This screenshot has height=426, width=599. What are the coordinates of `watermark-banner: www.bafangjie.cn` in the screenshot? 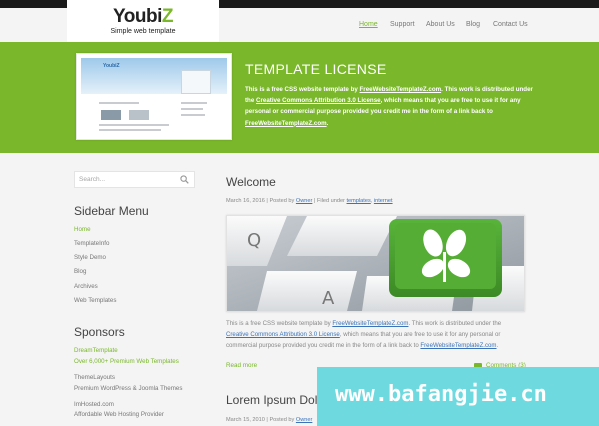 It's located at (458, 396).